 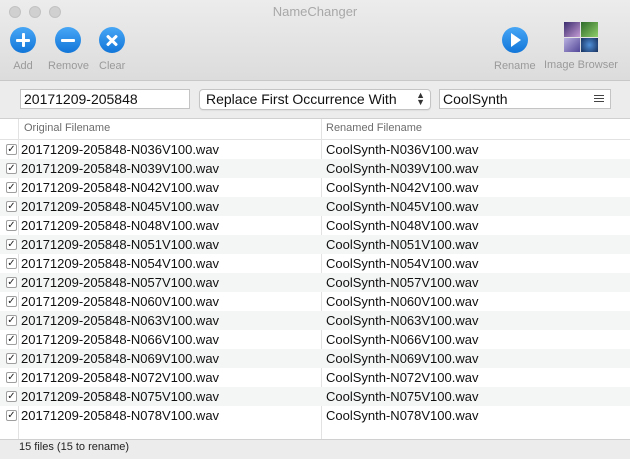 What do you see at coordinates (402, 320) in the screenshot?
I see `renamed-filename-cell: CoolSynth-N063V100.wav` at bounding box center [402, 320].